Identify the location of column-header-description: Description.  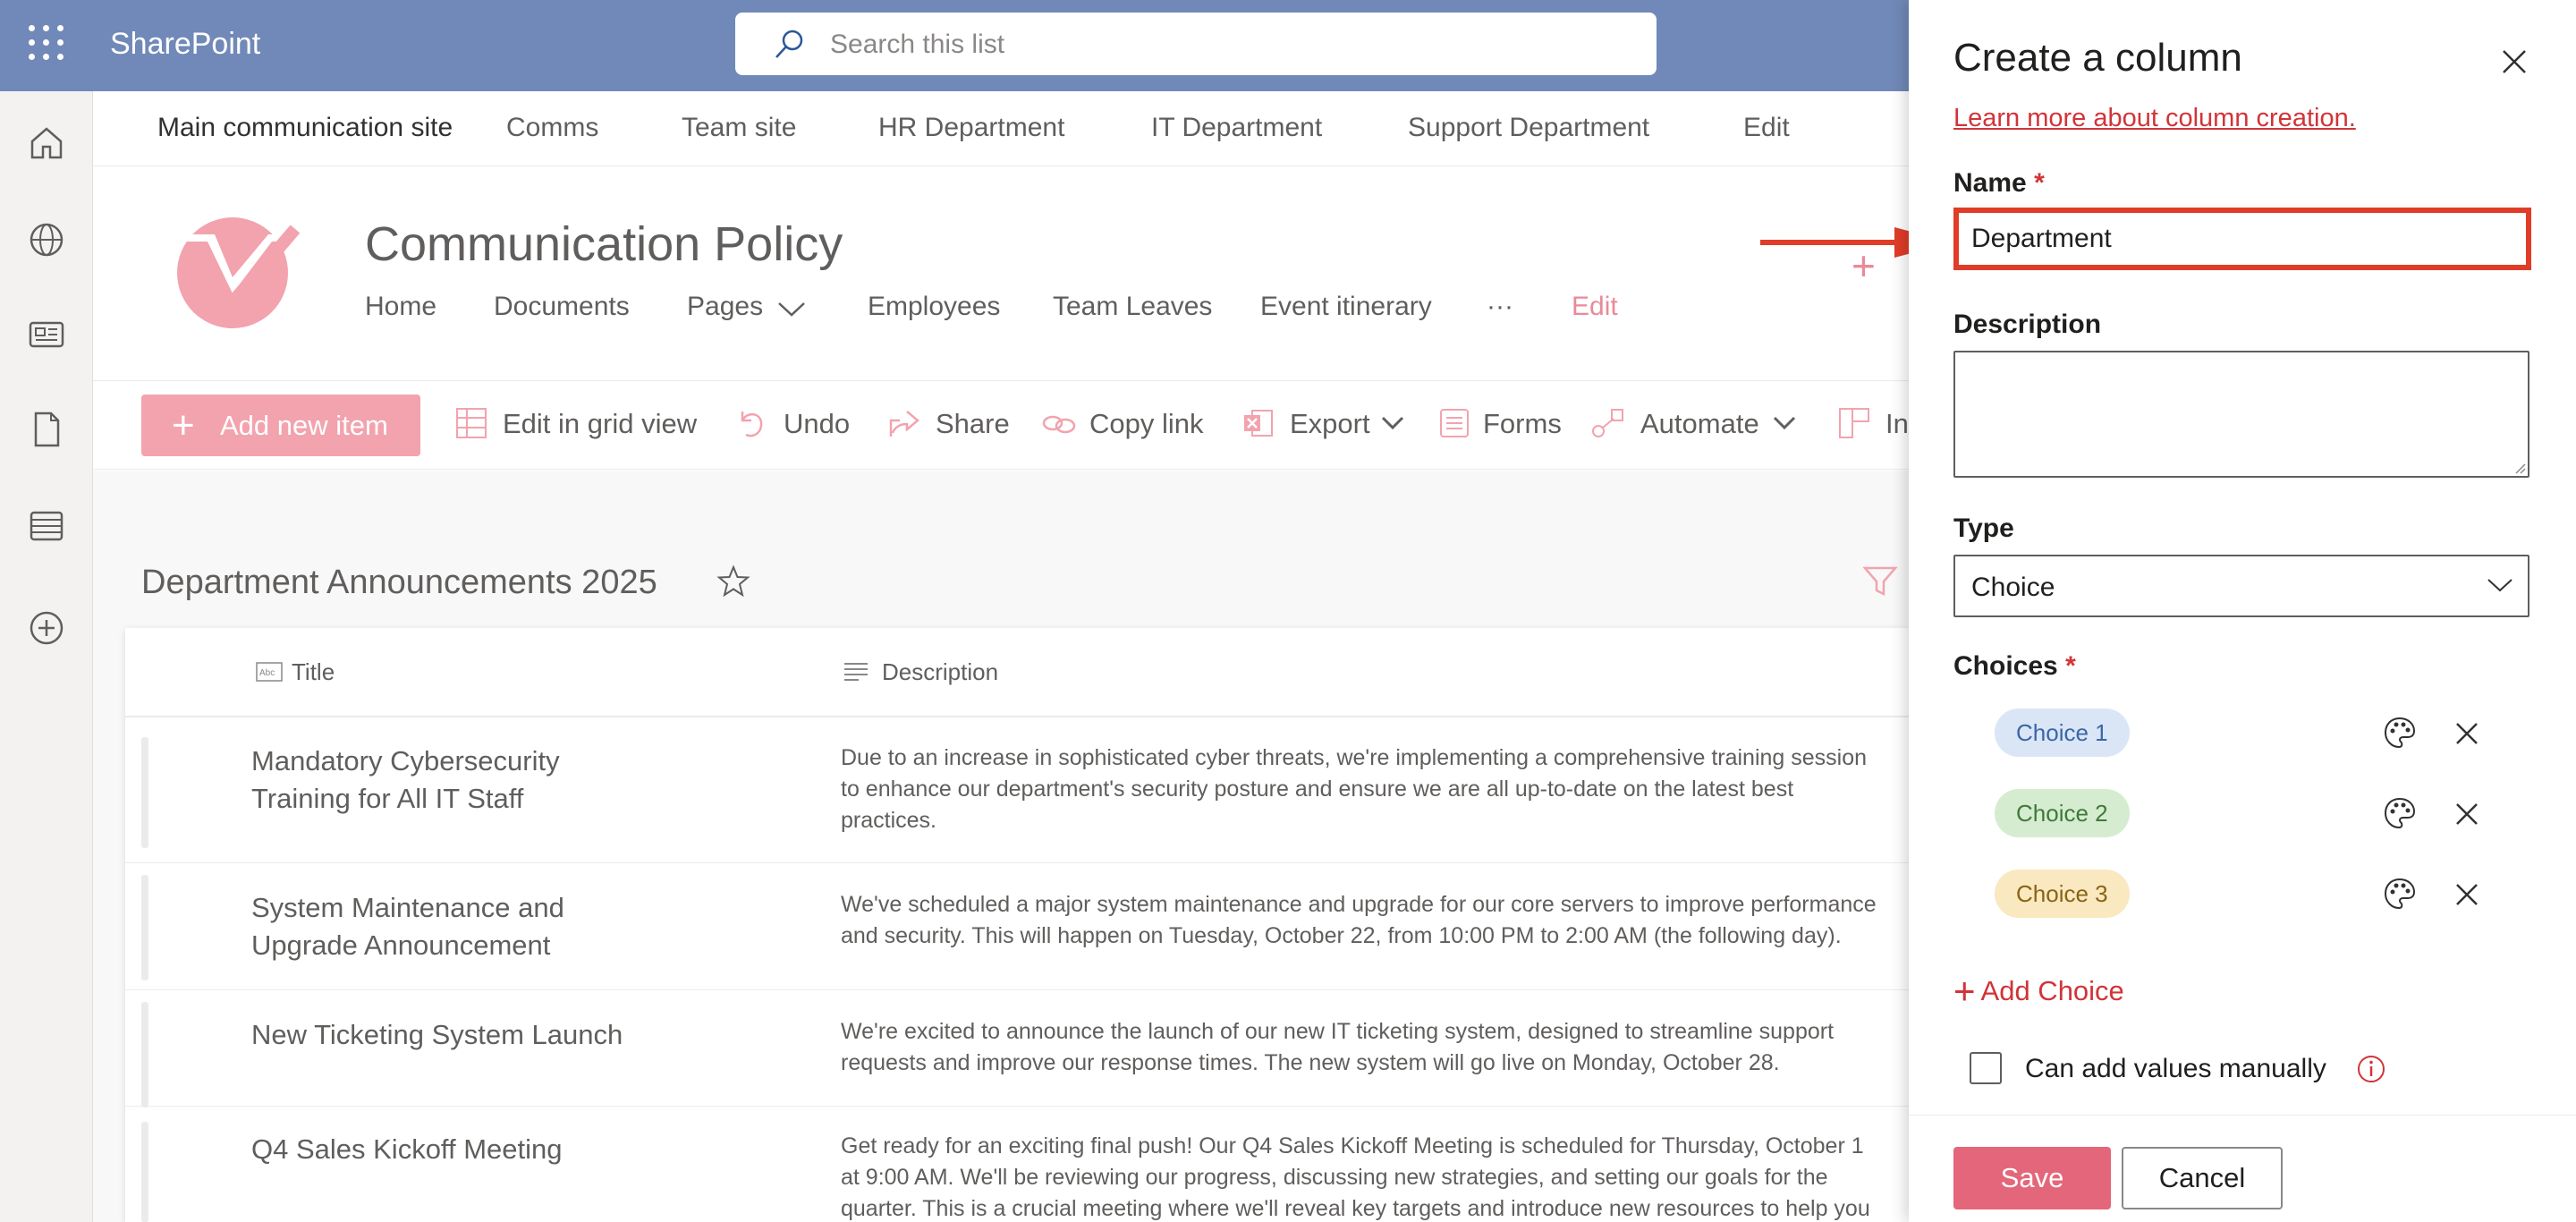
(940, 672).